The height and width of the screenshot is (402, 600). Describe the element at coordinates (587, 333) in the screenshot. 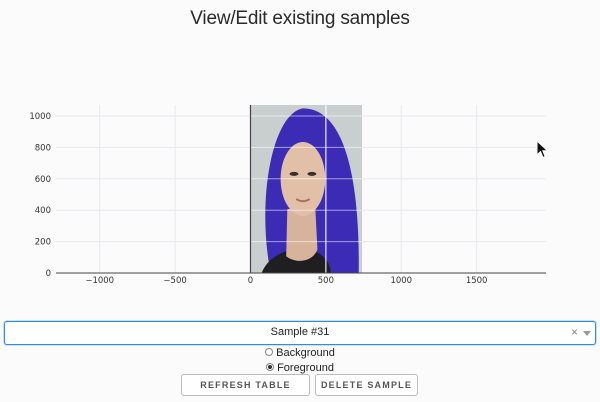

I see `chevron-down-icon` at that location.